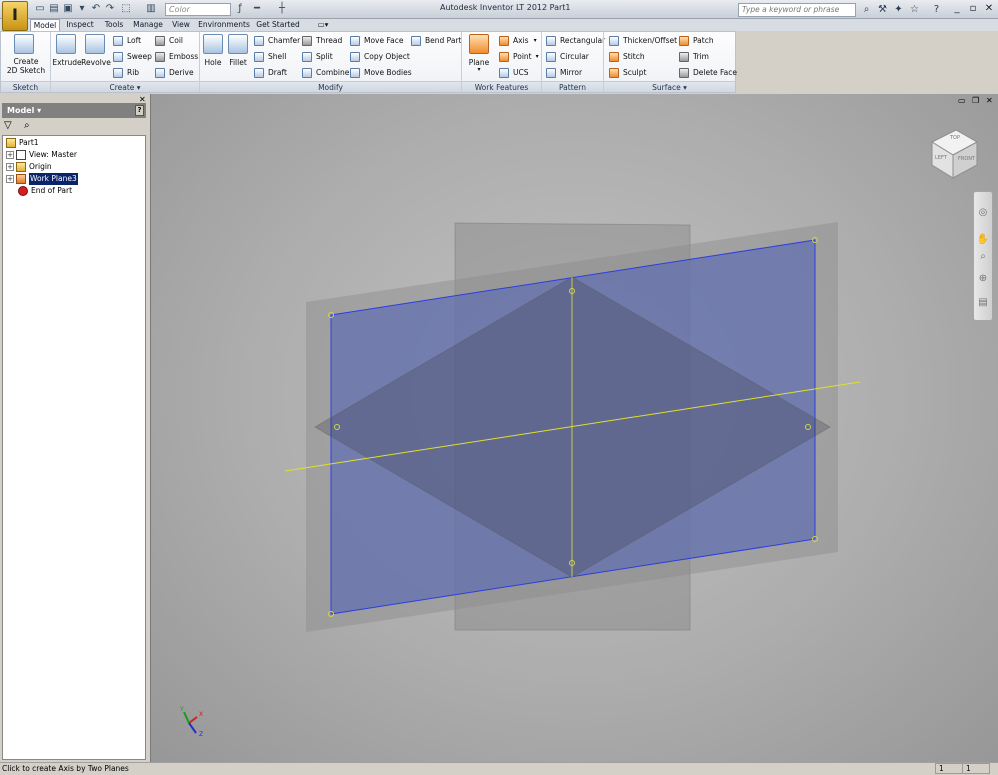  Describe the element at coordinates (201, 734) in the screenshot. I see `triad-z-label: Z` at that location.